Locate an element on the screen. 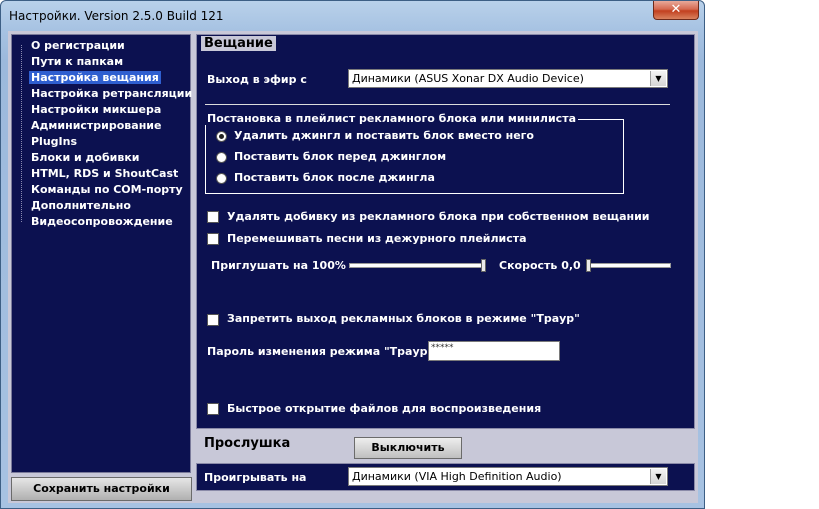  sidebar-item-blocks: Блоки и добивки is located at coordinates (109, 158).